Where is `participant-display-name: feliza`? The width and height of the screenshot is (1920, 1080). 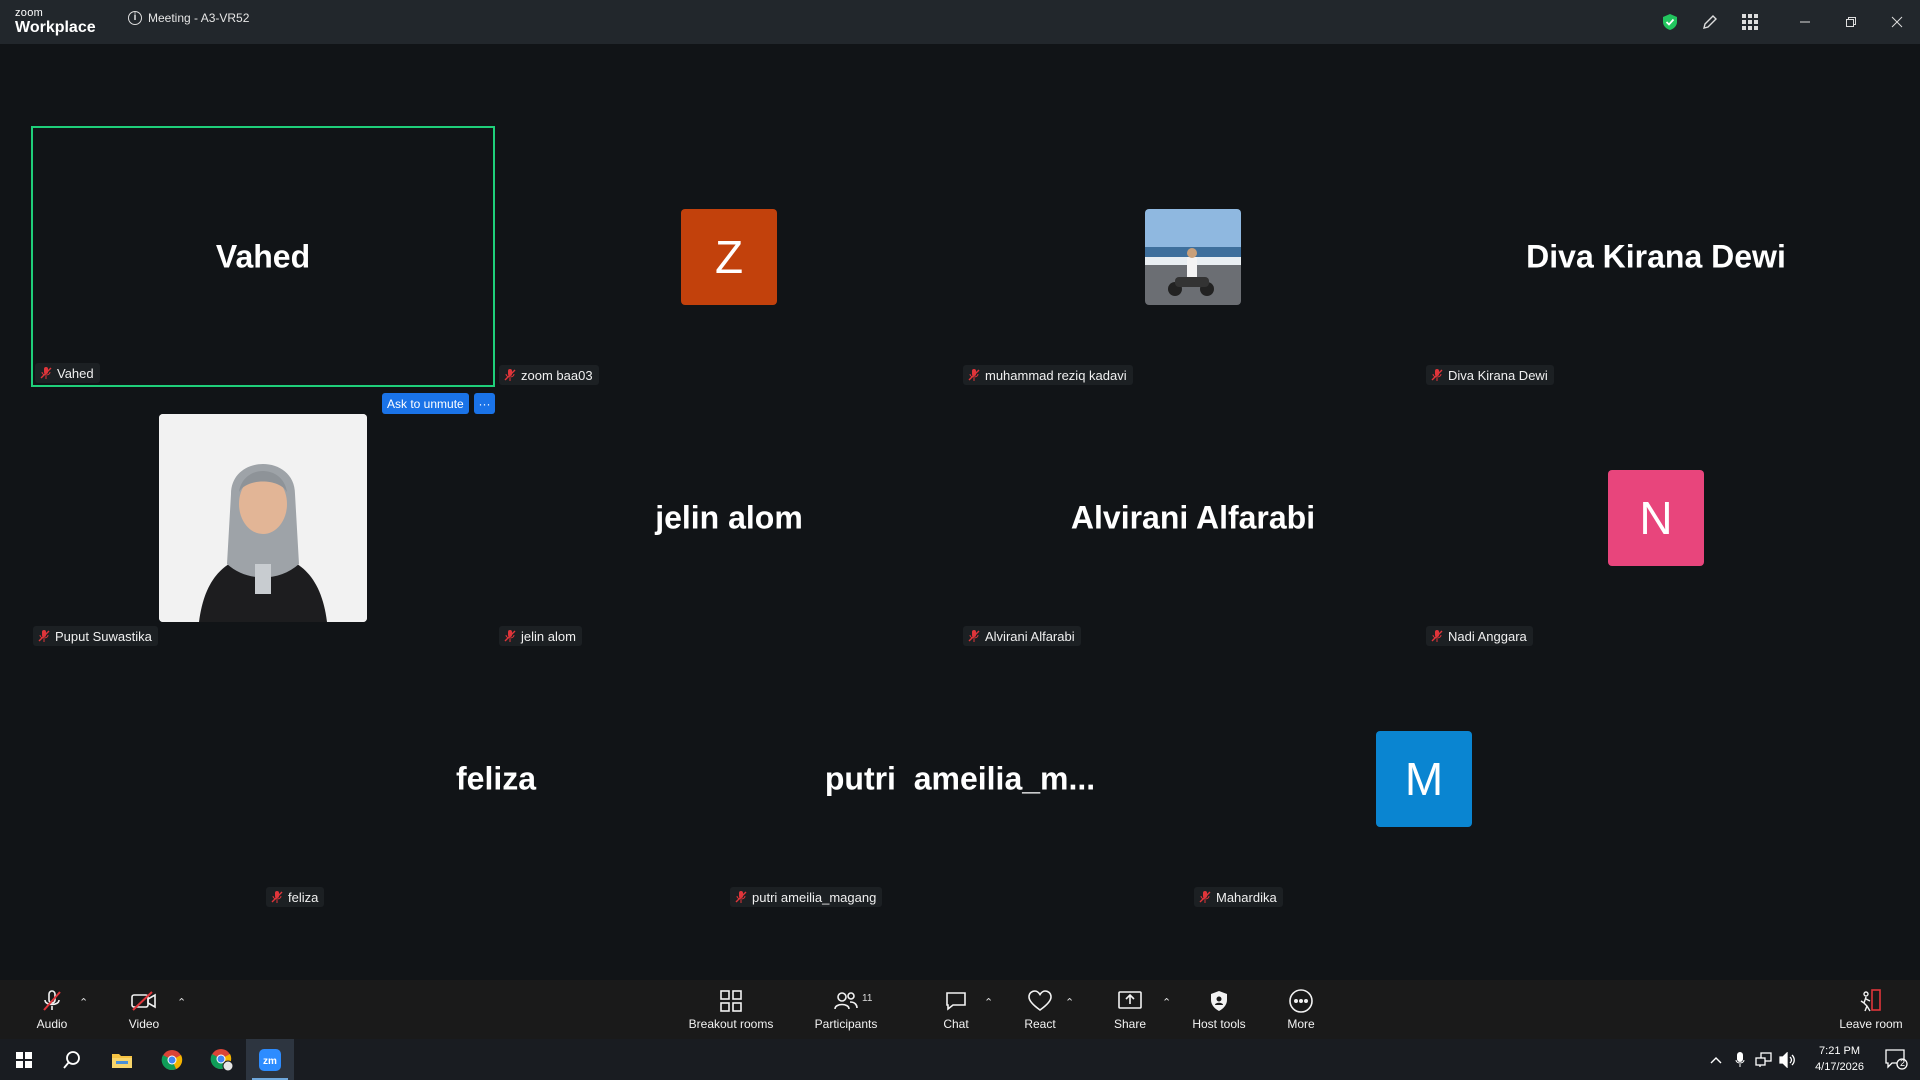
participant-display-name: feliza is located at coordinates (496, 778).